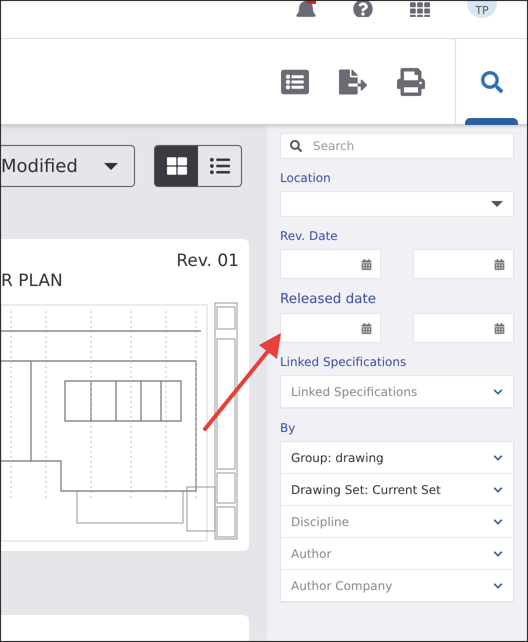  I want to click on filter-dropdown: Author, so click(397, 554).